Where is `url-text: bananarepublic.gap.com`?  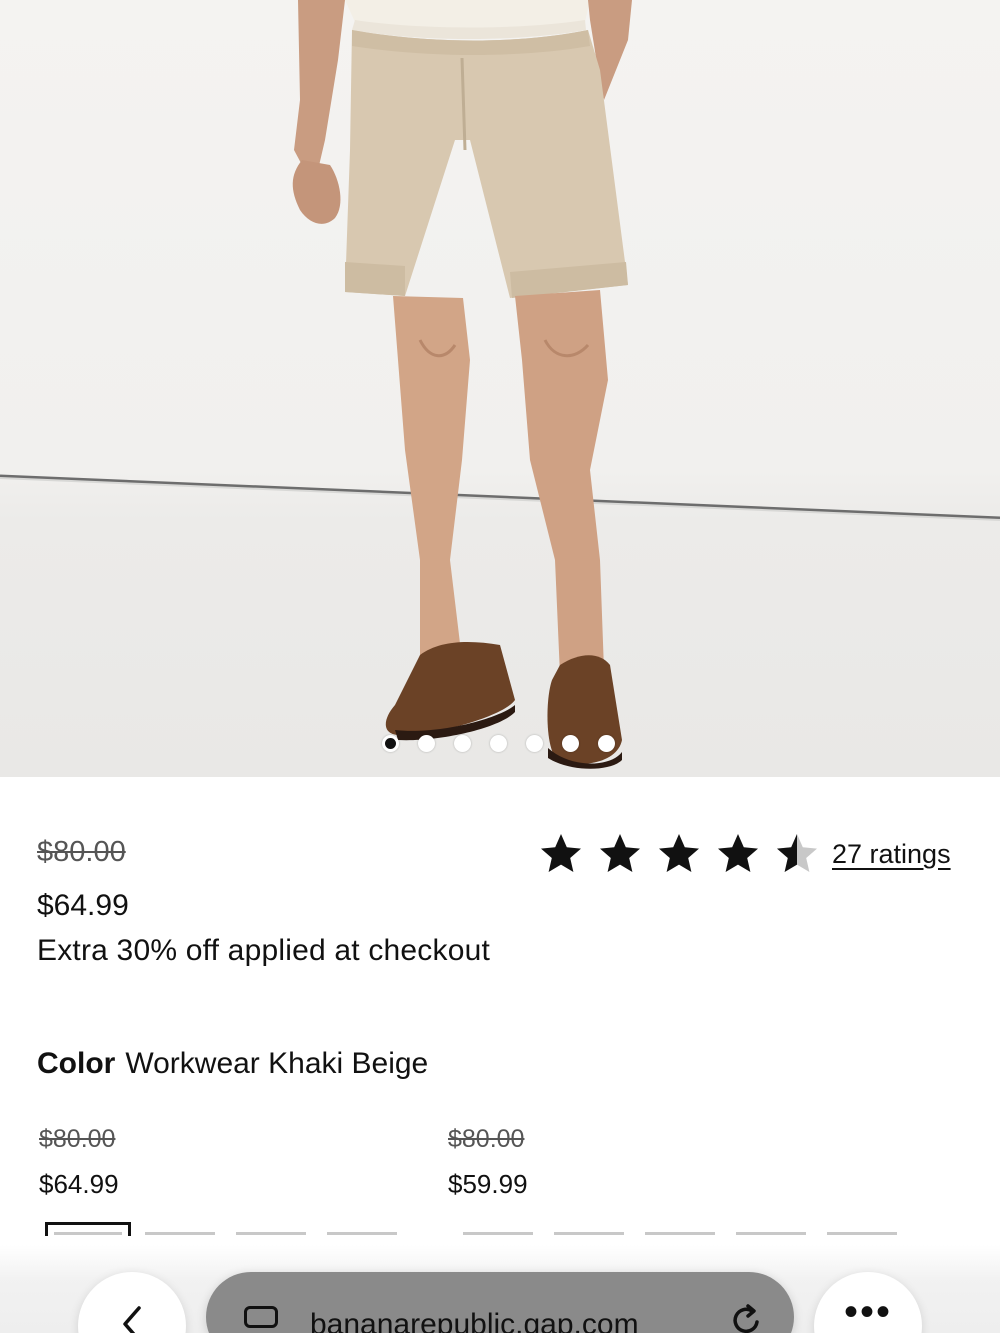
url-text: bananarepublic.gap.com is located at coordinates (474, 1320).